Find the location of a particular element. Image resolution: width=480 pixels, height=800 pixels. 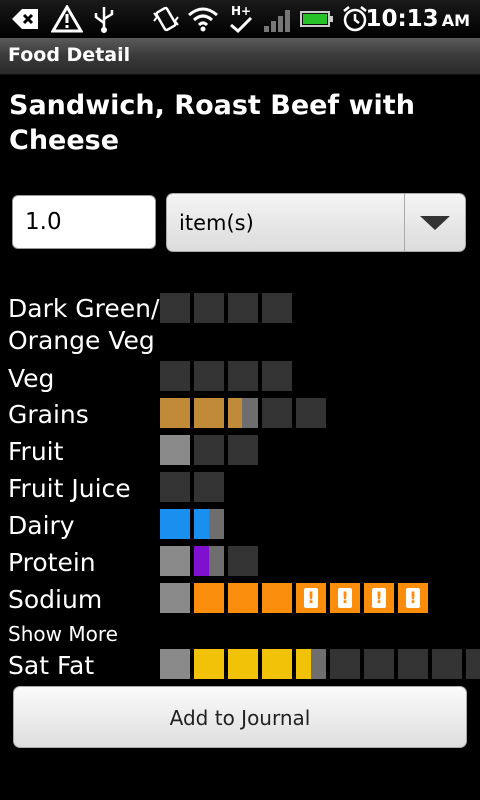

unit-dropdown: item(s) is located at coordinates (316, 222).